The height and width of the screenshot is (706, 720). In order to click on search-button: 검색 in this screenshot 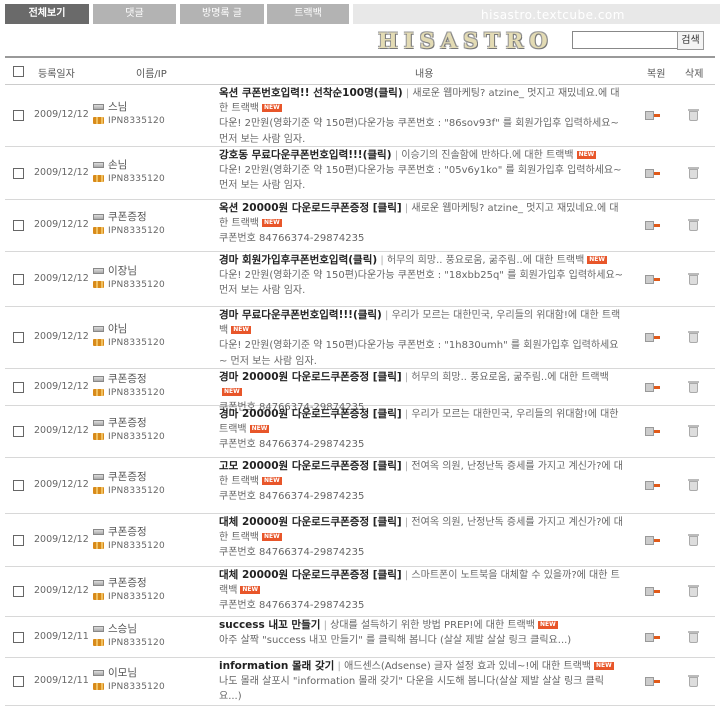, I will do `click(690, 40)`.